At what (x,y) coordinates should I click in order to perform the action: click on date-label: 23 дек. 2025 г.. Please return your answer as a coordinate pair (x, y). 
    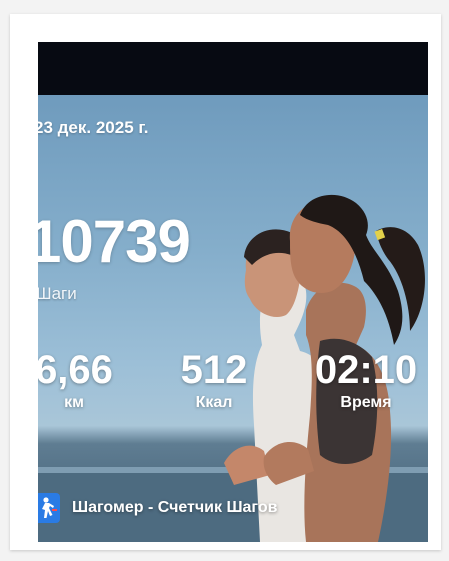
    Looking at the image, I should click on (93, 127).